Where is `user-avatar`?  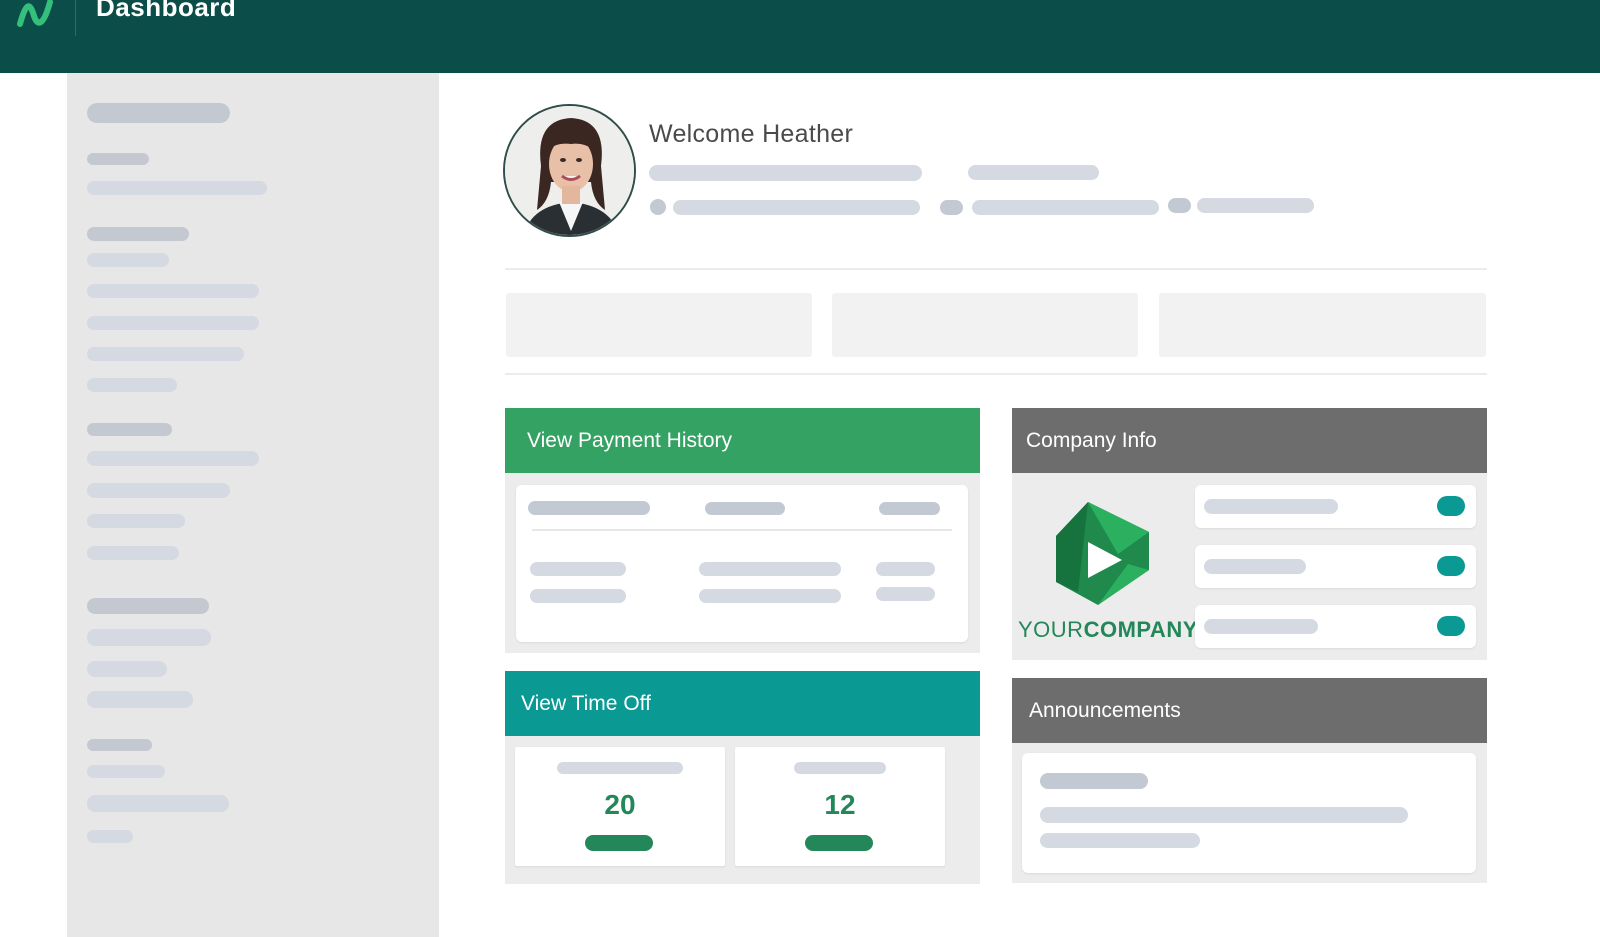 user-avatar is located at coordinates (569, 170).